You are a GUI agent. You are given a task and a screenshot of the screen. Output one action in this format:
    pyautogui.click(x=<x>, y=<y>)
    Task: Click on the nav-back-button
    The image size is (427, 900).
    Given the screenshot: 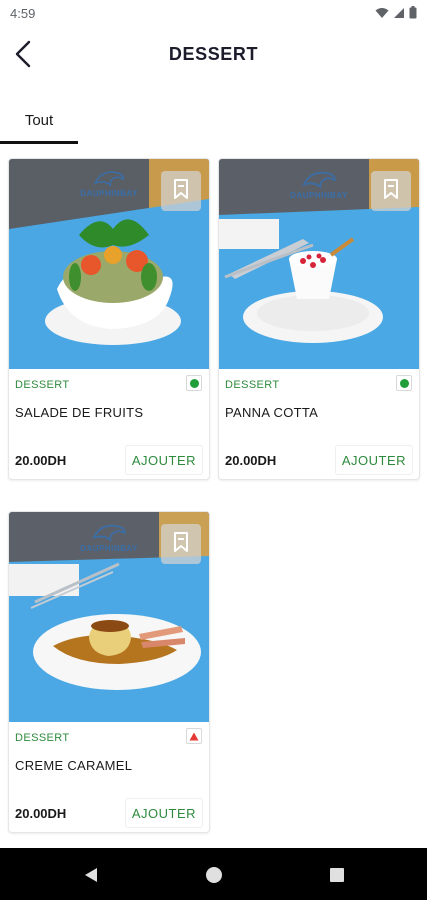 What is the action you would take?
    pyautogui.click(x=91, y=875)
    